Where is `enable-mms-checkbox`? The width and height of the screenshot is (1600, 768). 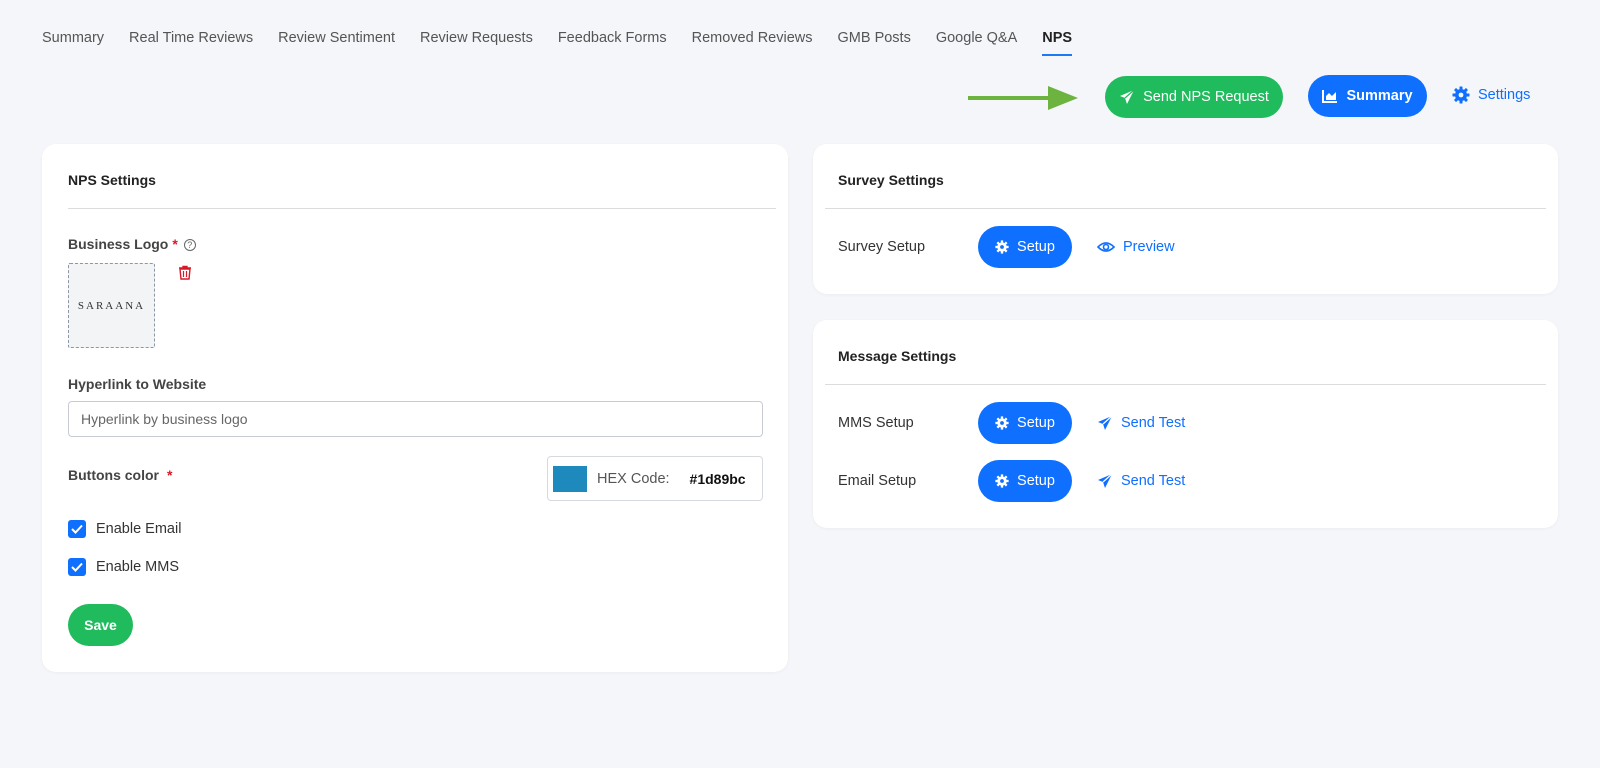 enable-mms-checkbox is located at coordinates (77, 567).